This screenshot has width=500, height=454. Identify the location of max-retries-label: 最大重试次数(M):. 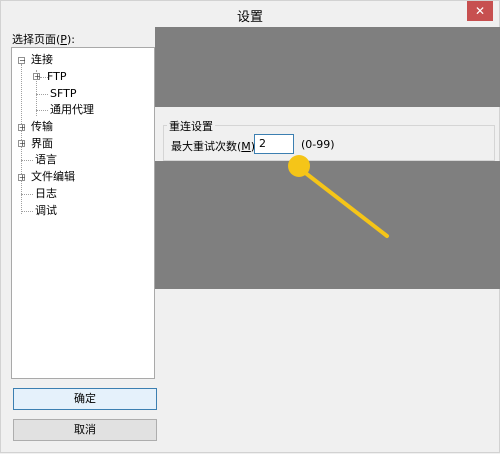
(215, 146).